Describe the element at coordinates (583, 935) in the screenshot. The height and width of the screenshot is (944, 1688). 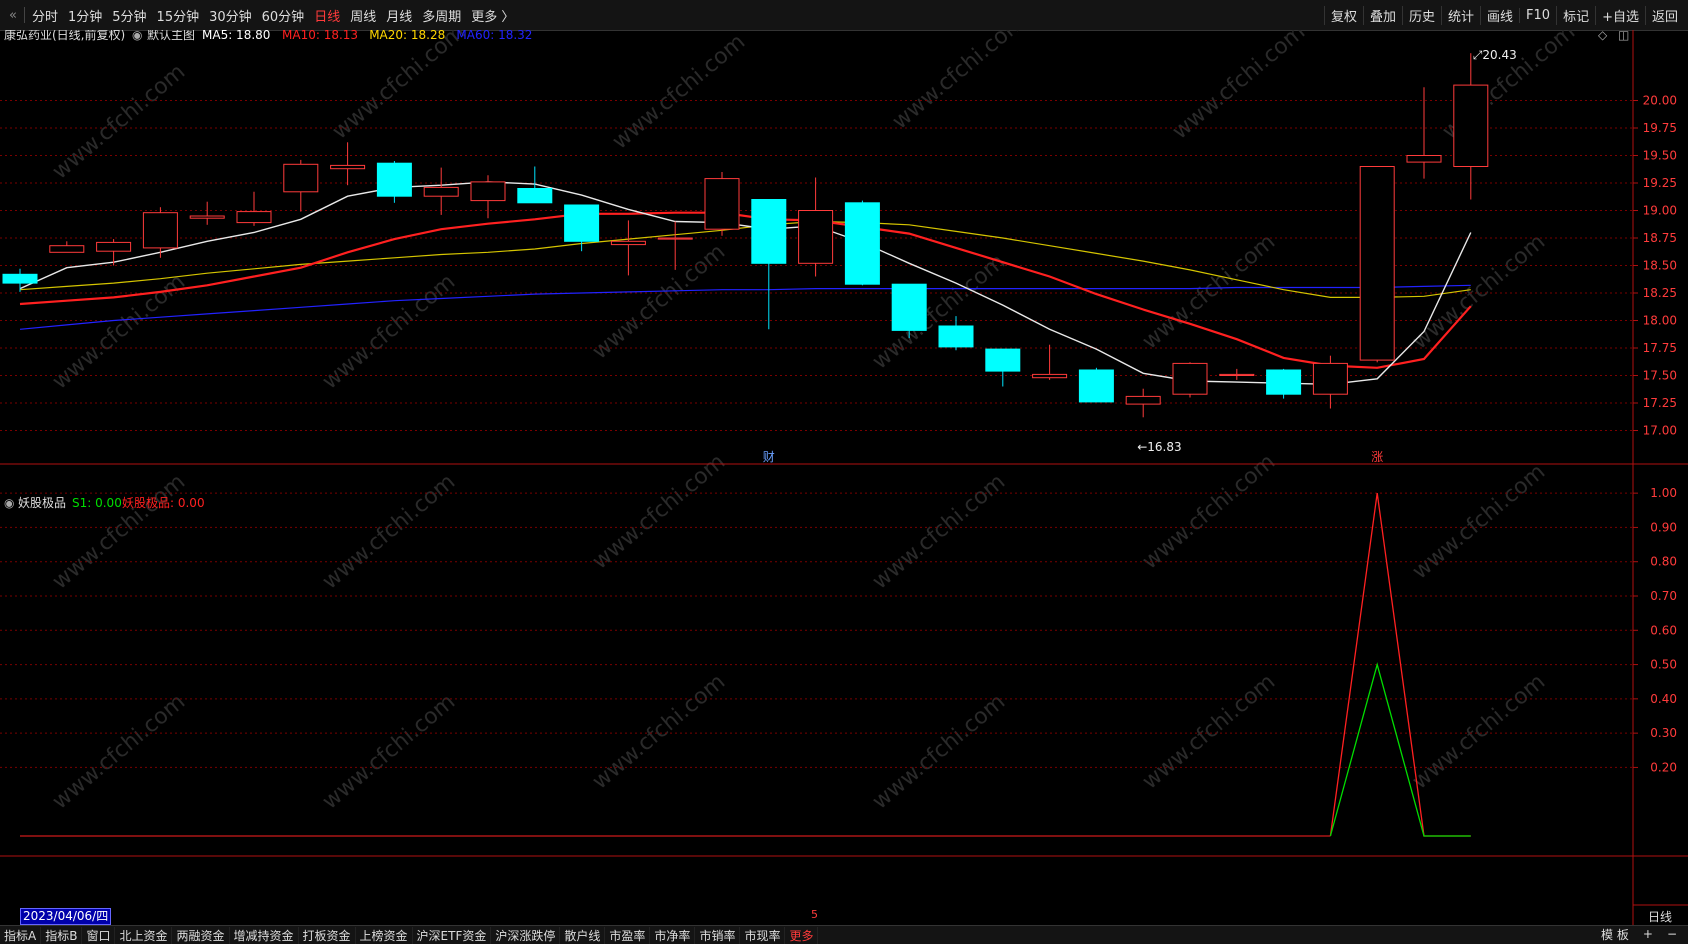
I see `bottom-tab-10: 散户线` at that location.